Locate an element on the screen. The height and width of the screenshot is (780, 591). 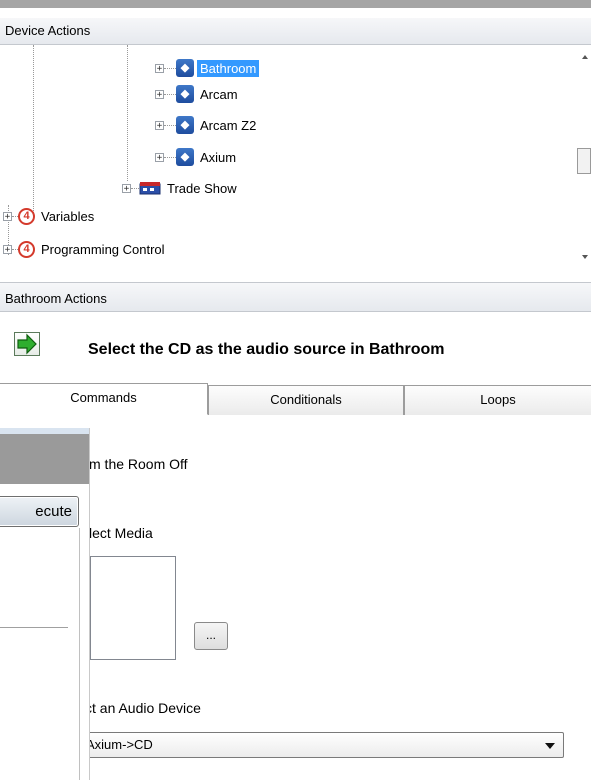
tree-node-label: Trade Show is located at coordinates (202, 188).